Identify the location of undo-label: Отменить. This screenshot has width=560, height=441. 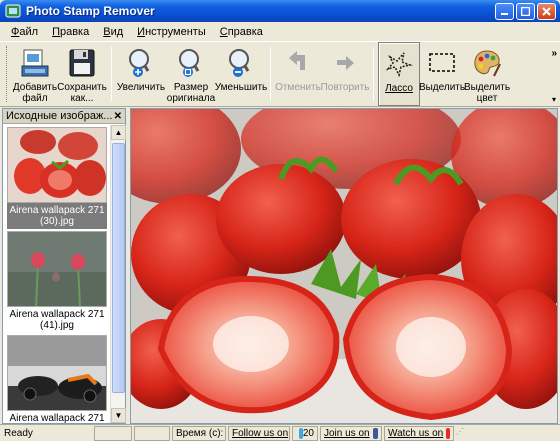
(298, 87).